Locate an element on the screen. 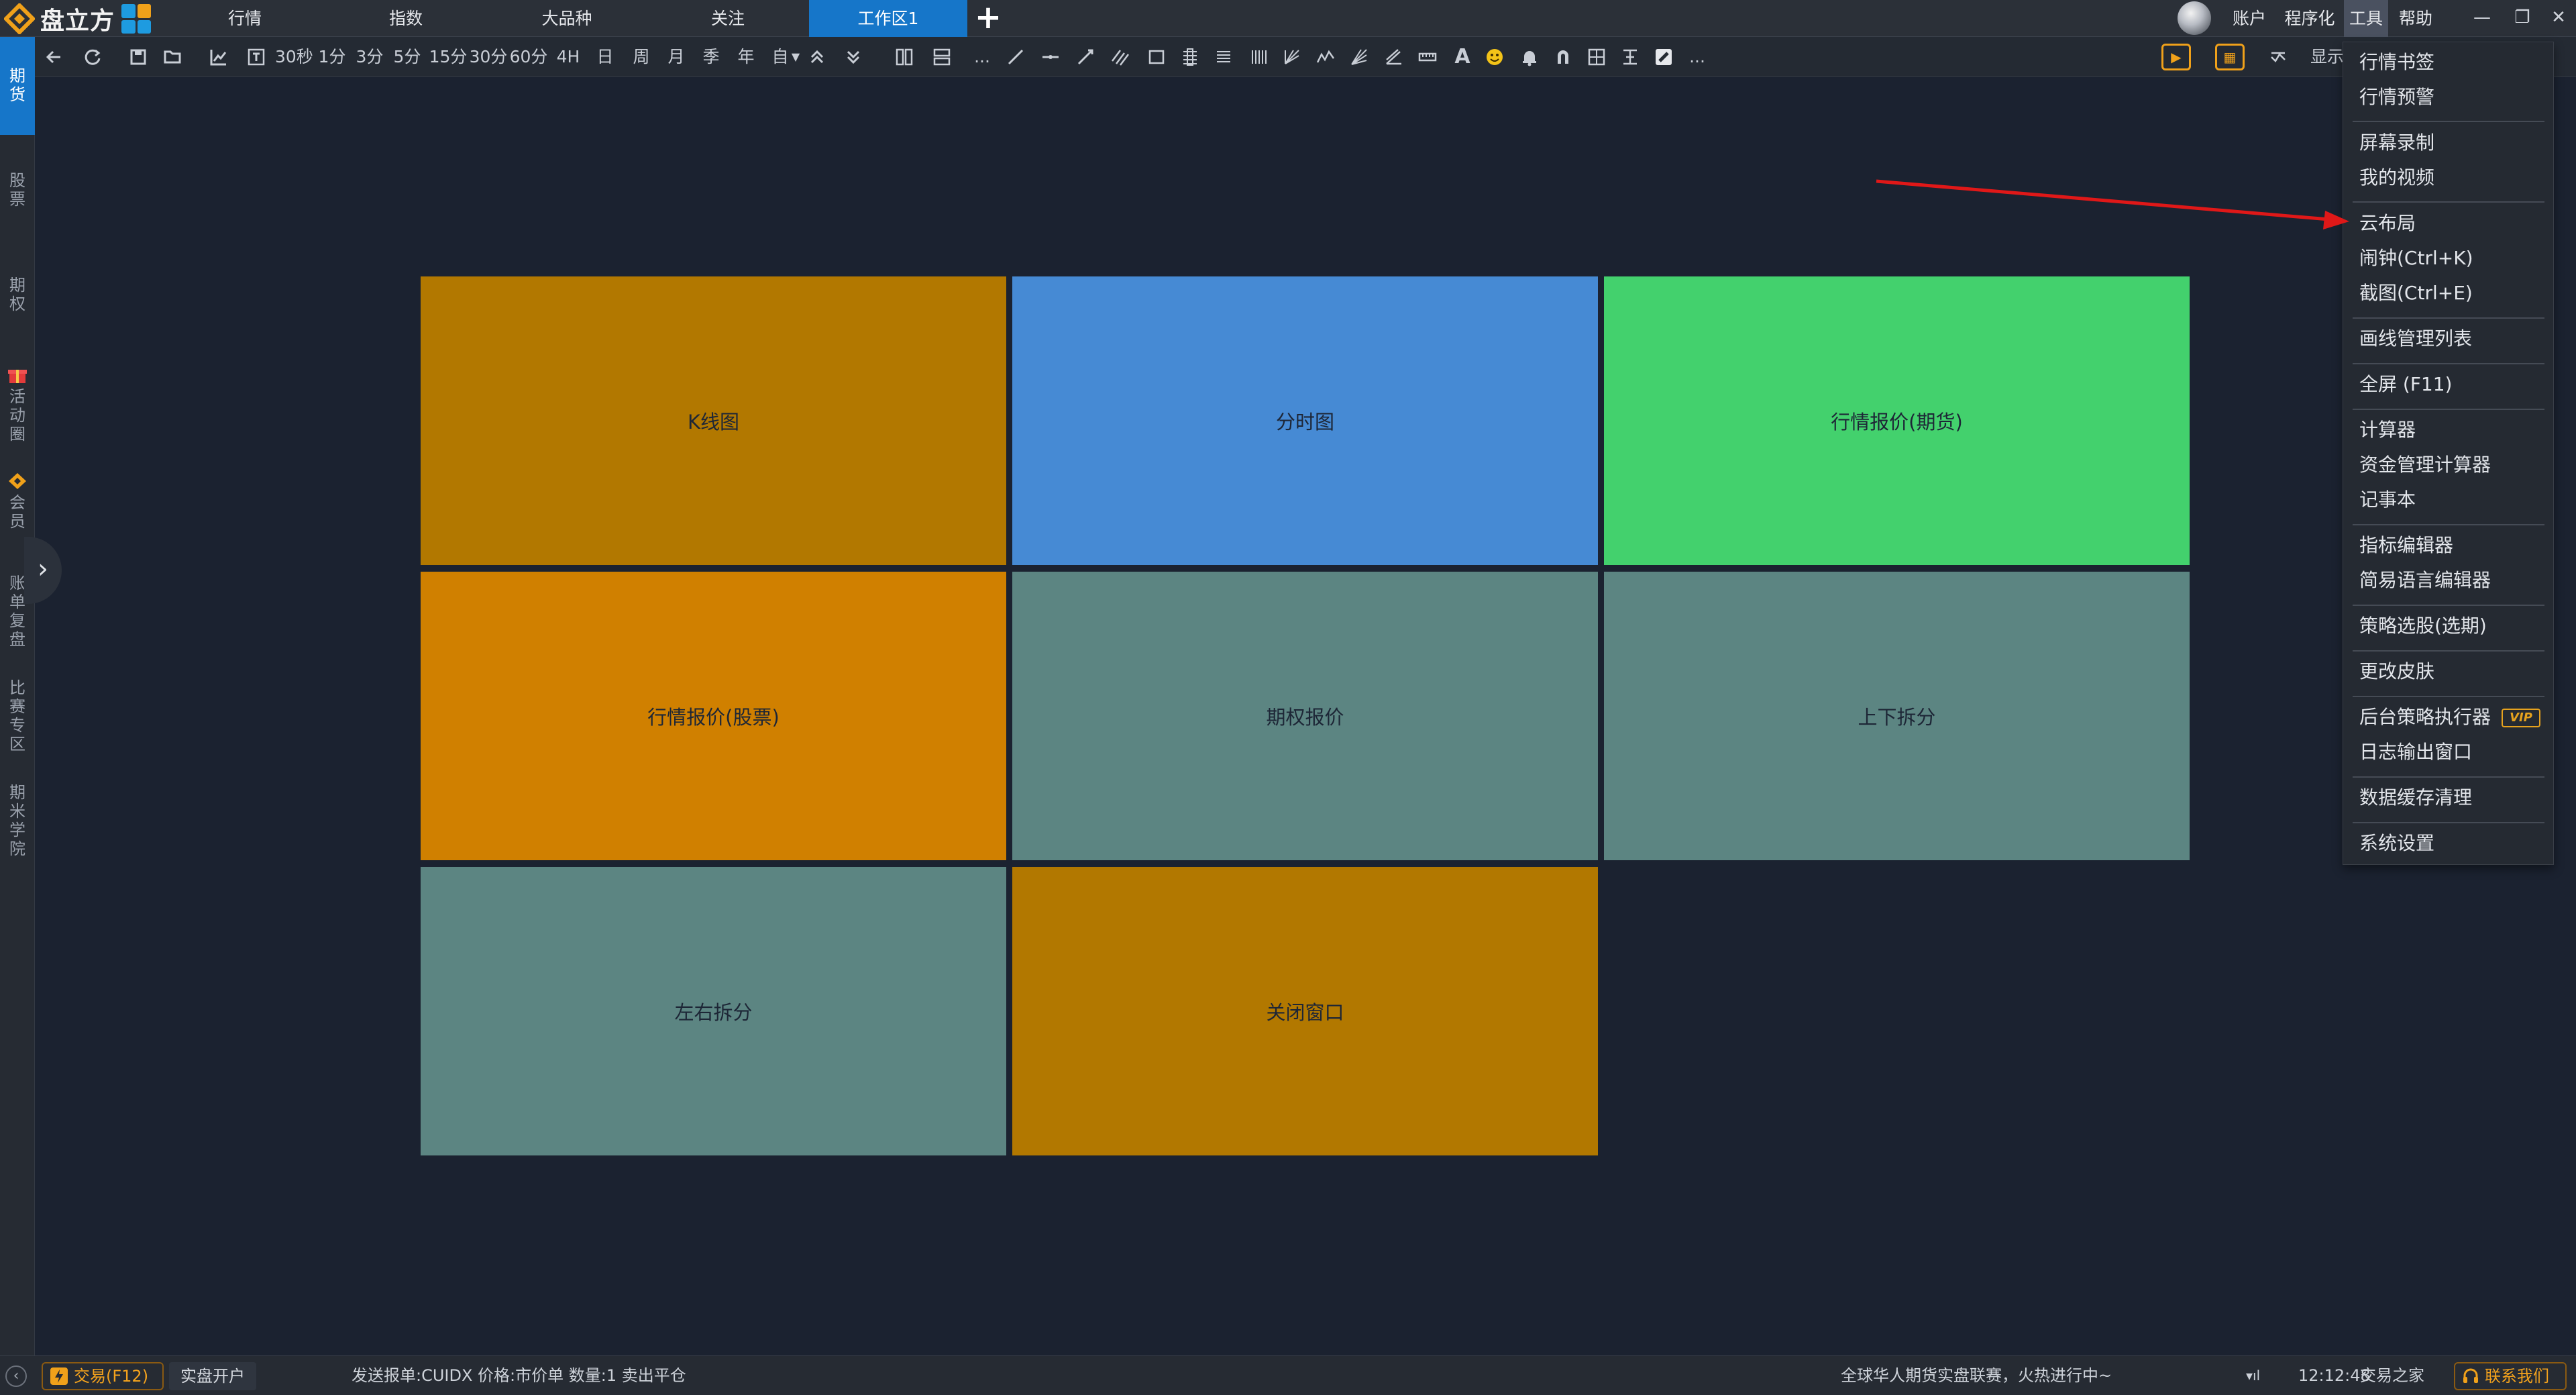 The image size is (2576, 1395). period-30s: 30秒 is located at coordinates (294, 57).